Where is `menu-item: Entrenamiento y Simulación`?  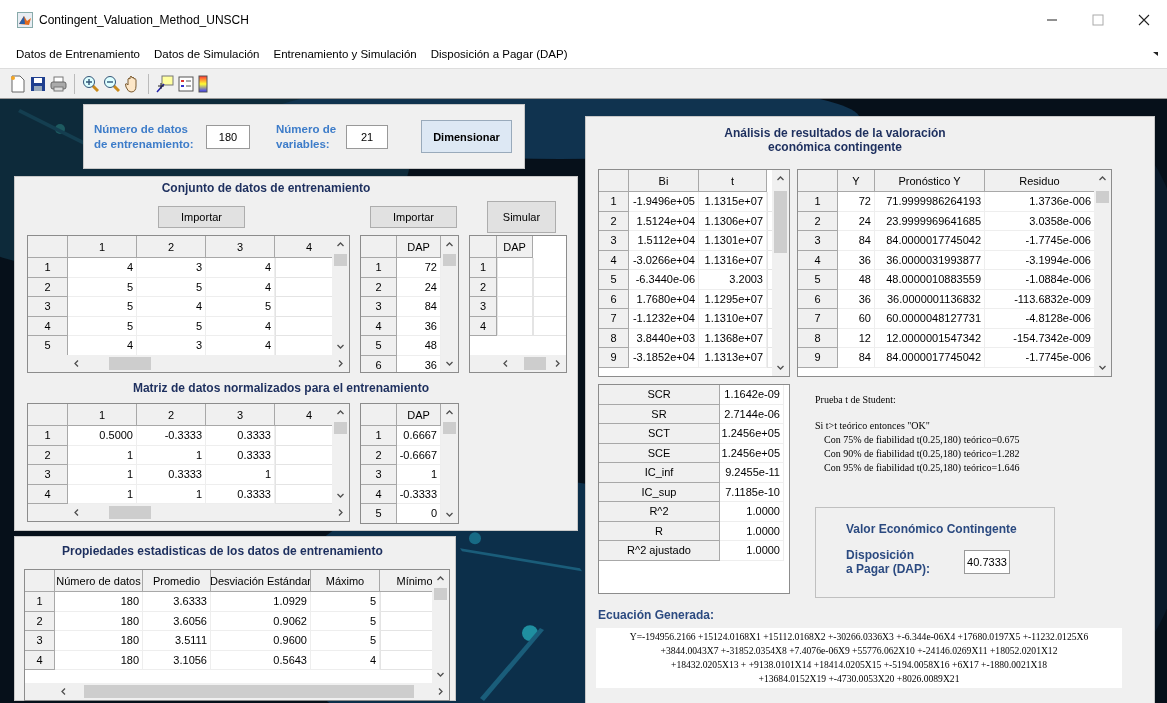
menu-item: Entrenamiento y Simulación is located at coordinates (345, 54).